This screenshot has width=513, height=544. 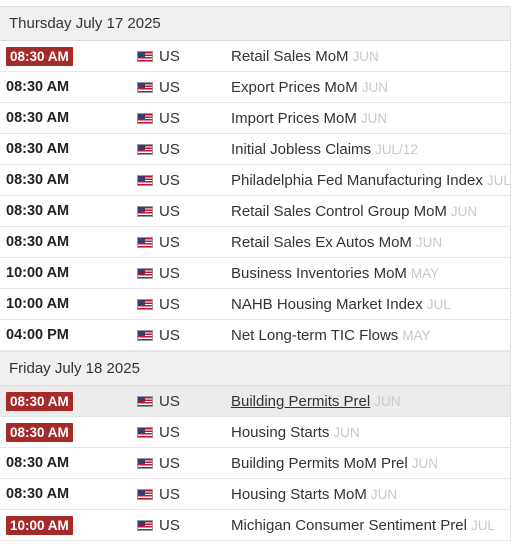 I want to click on event-row: 08:30 AM US Export Prices MoM JUN, so click(x=255, y=87).